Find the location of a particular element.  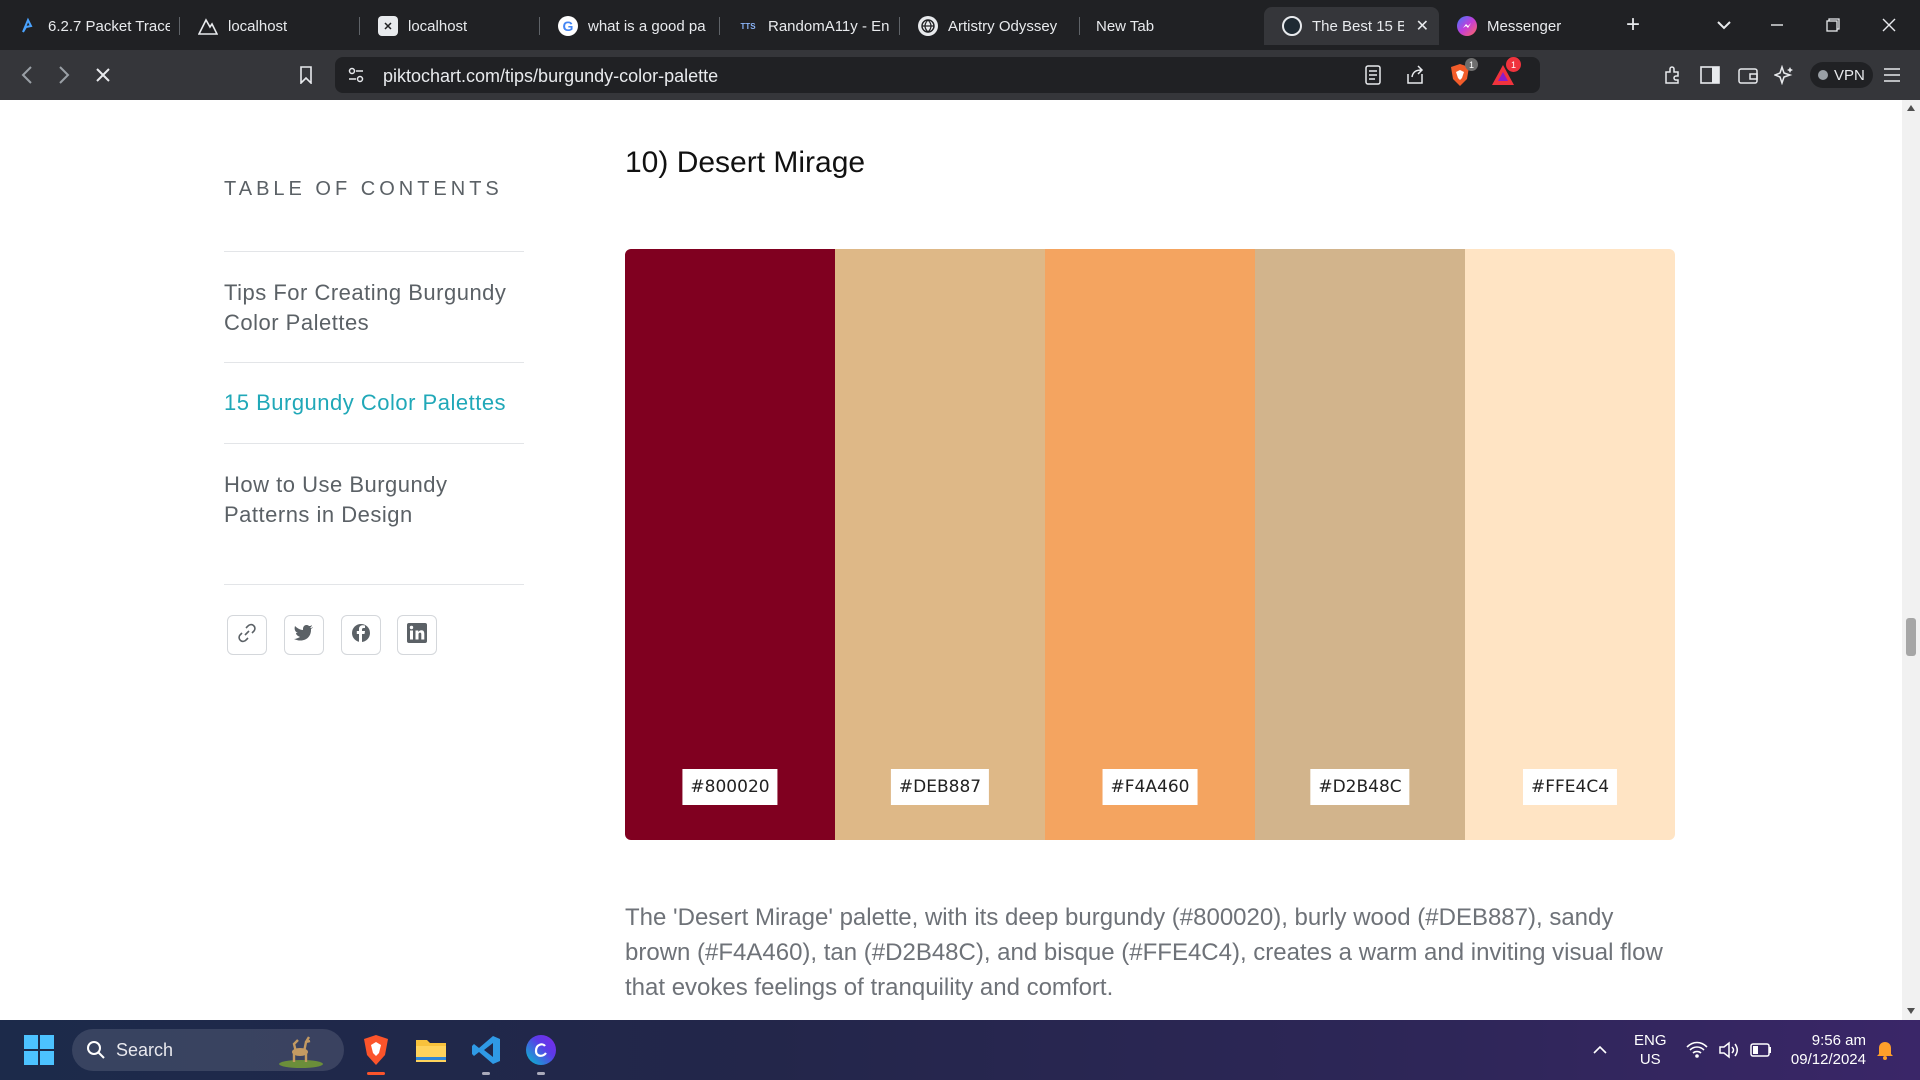

browser-tab-active: The Best 15 B ✕ is located at coordinates (1351, 26).